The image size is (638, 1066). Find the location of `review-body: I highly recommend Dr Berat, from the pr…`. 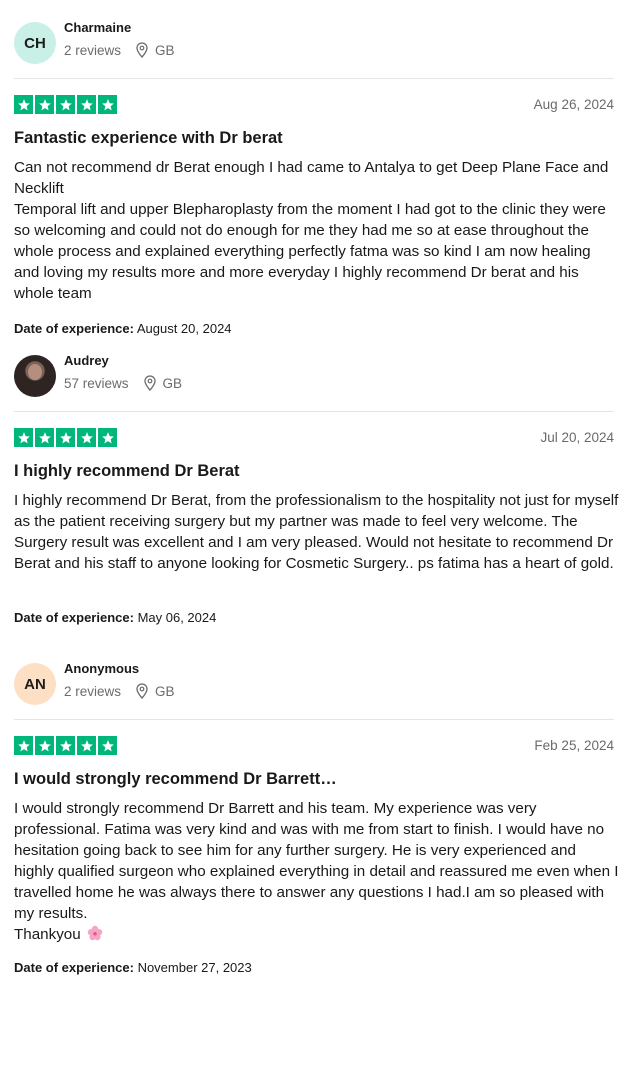

review-body: I highly recommend Dr Berat, from the pr… is located at coordinates (316, 532).